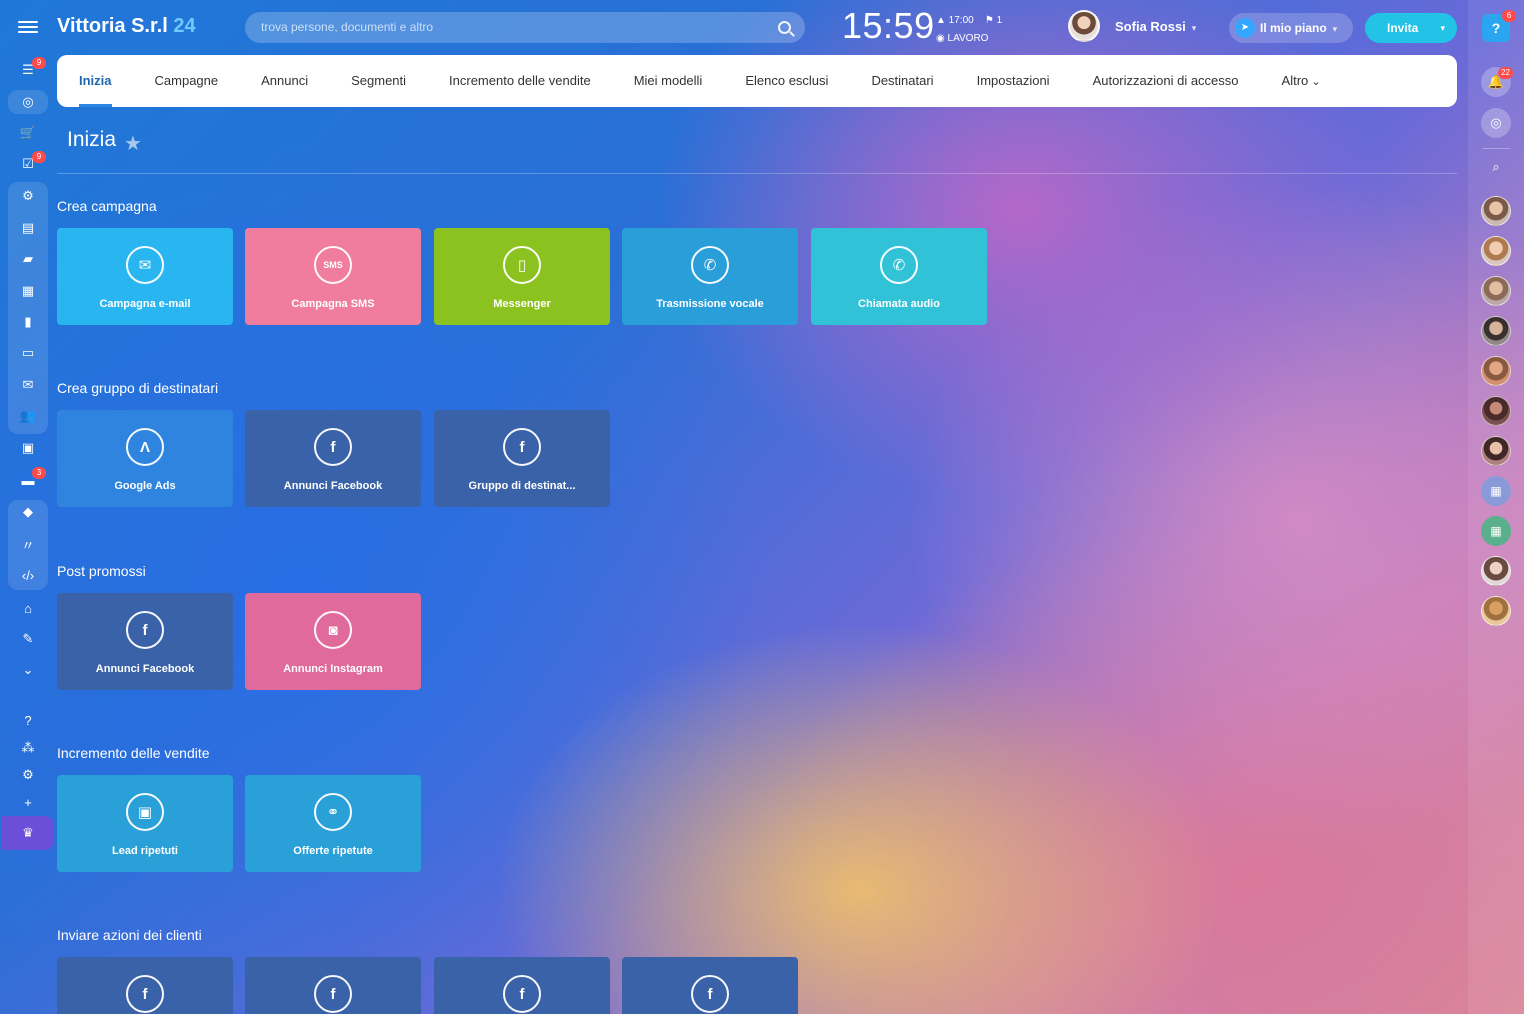 The width and height of the screenshot is (1524, 1014). Describe the element at coordinates (145, 458) in the screenshot. I see `tile-google-ads: Λ Google Ads` at that location.